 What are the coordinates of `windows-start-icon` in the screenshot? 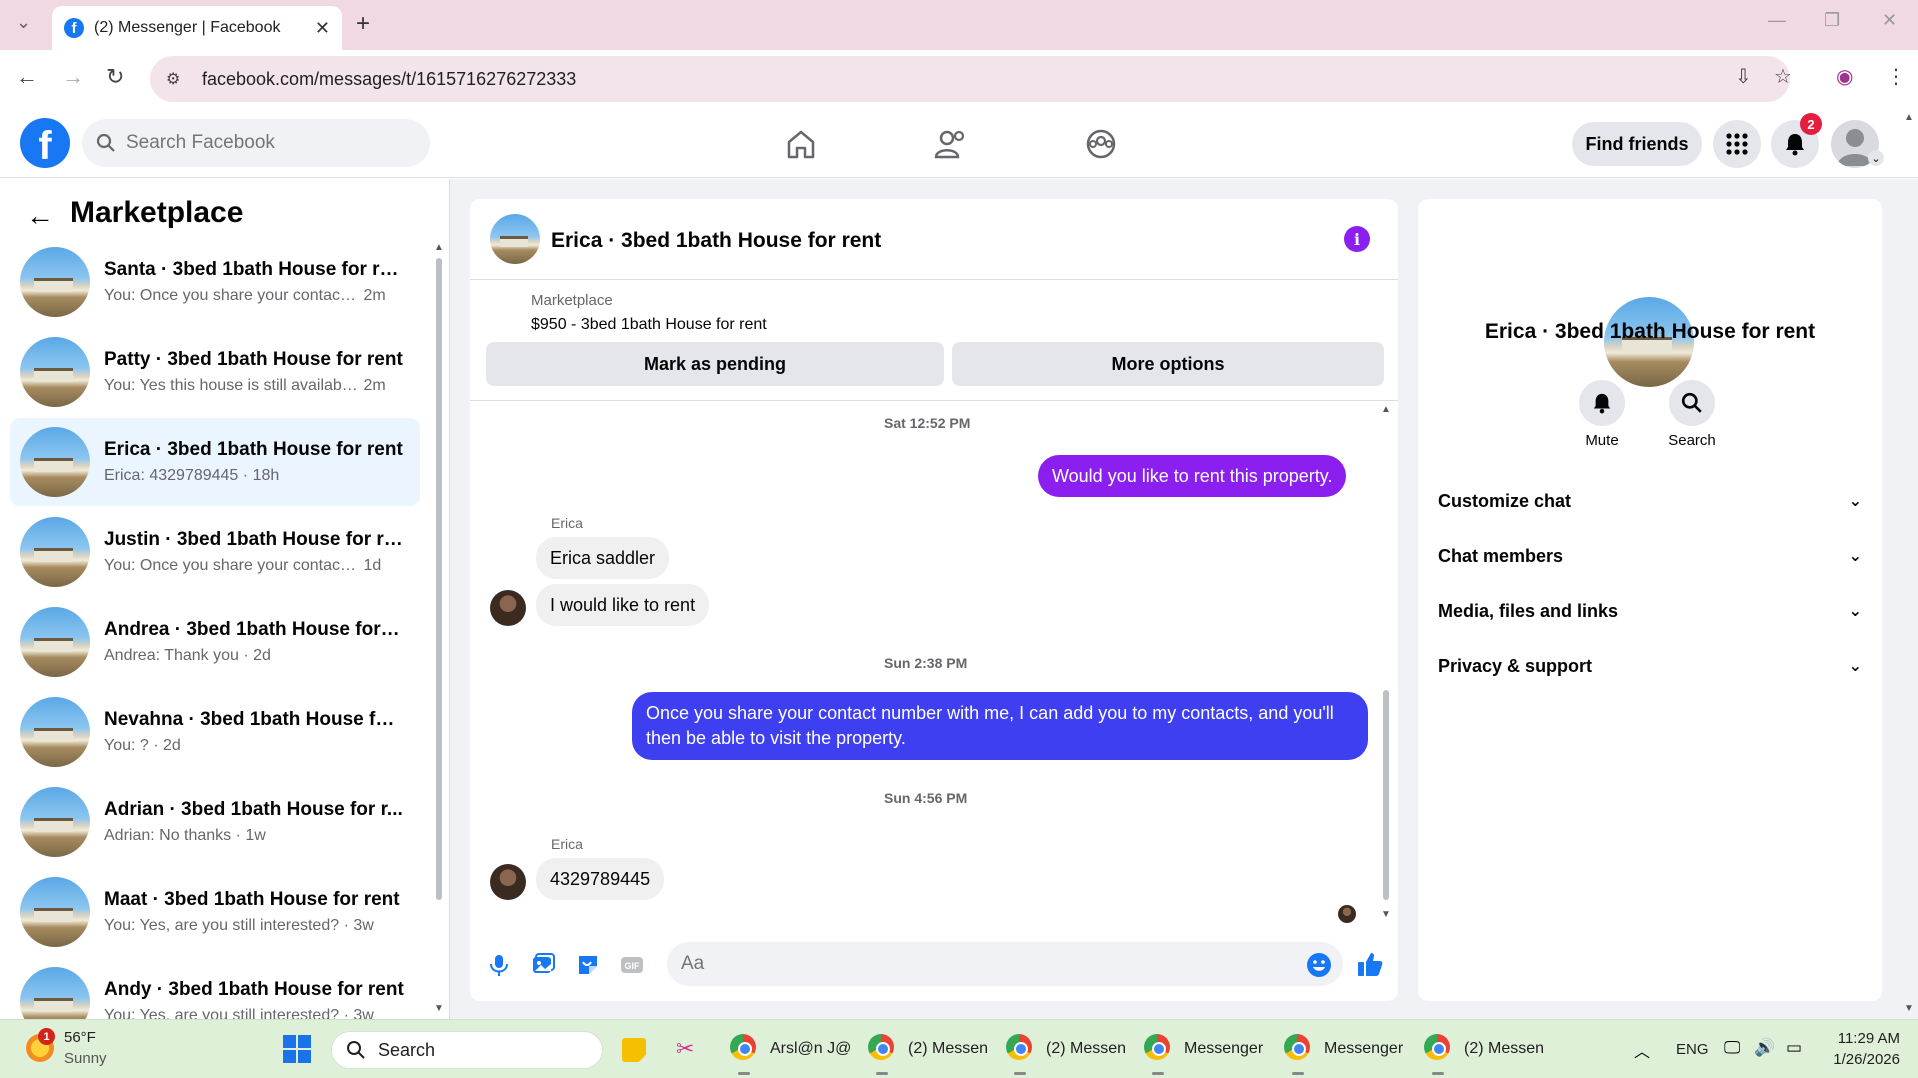 It's located at (297, 1049).